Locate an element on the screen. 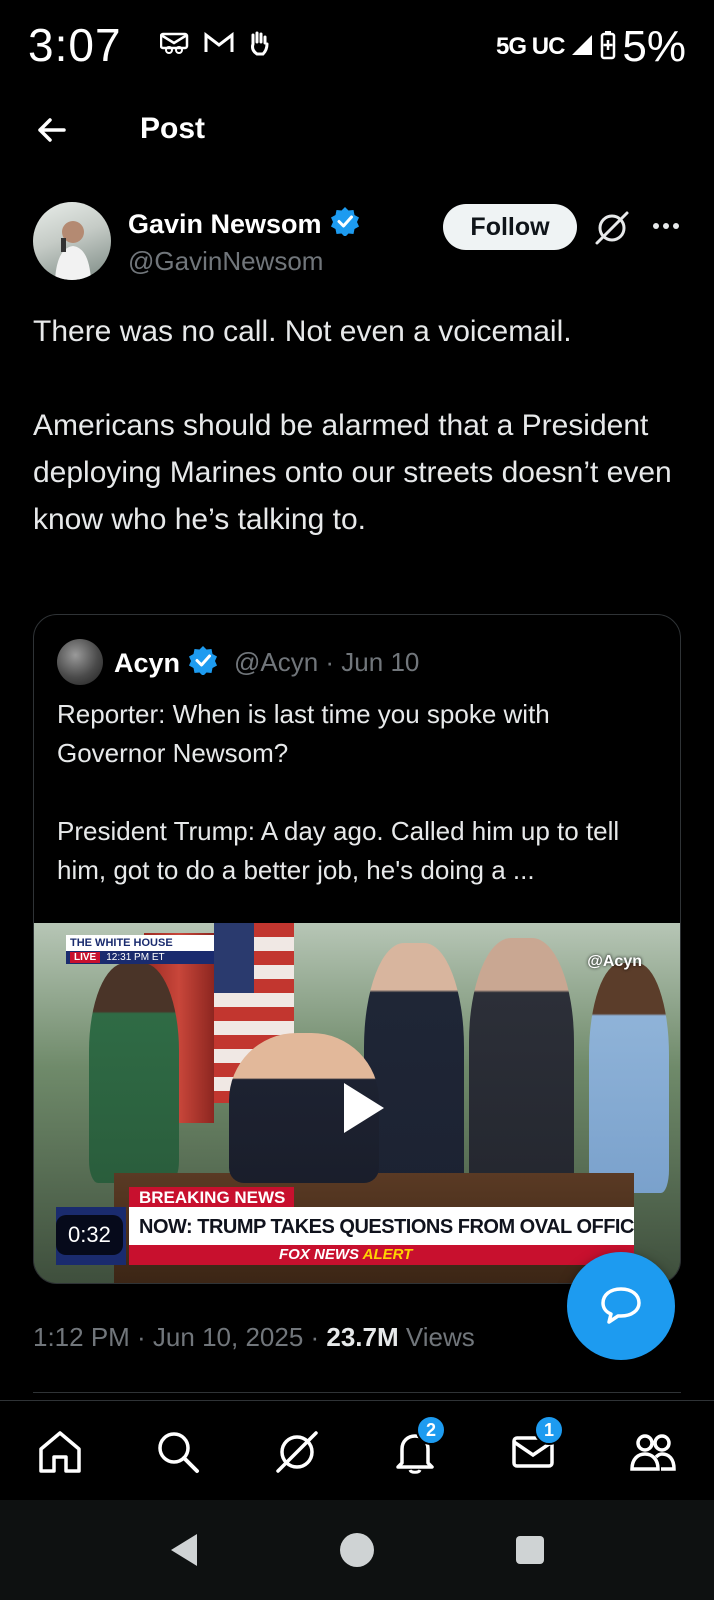 The width and height of the screenshot is (714, 1600). nav-communities is located at coordinates (653, 1452).